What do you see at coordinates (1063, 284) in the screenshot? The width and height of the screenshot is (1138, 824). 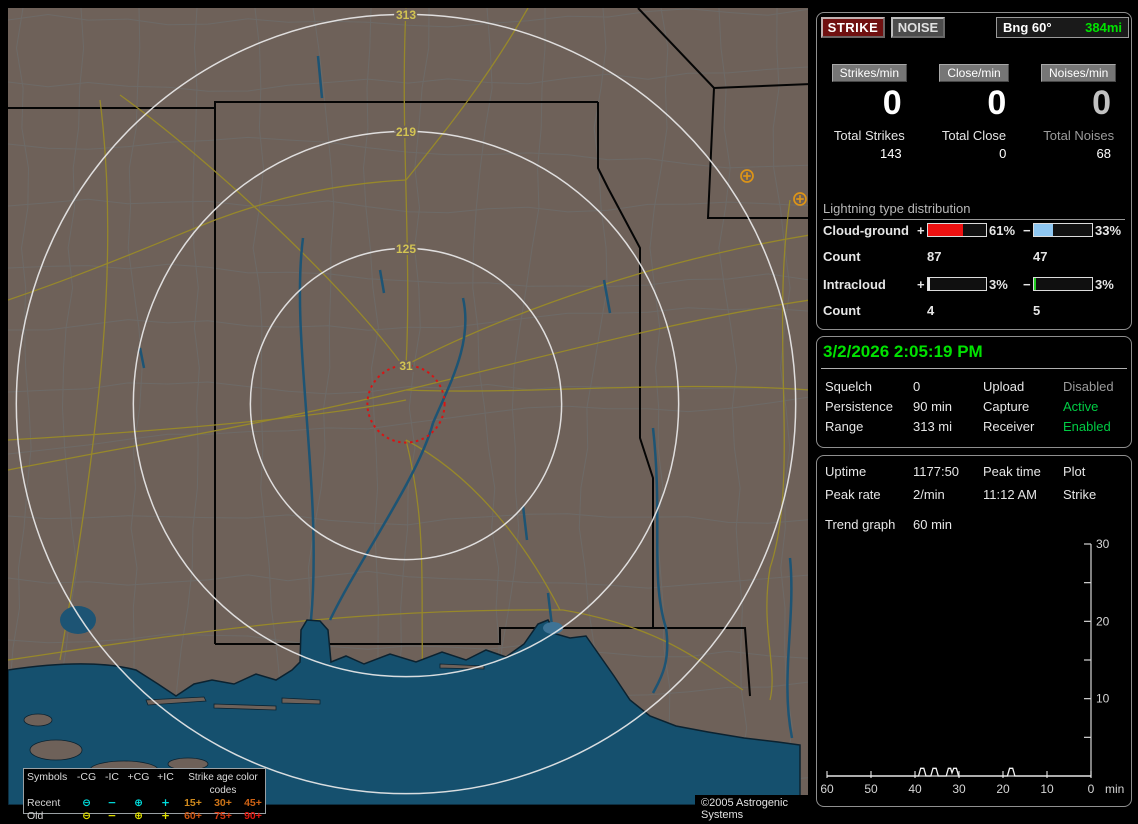 I see `ic-minus-bar` at bounding box center [1063, 284].